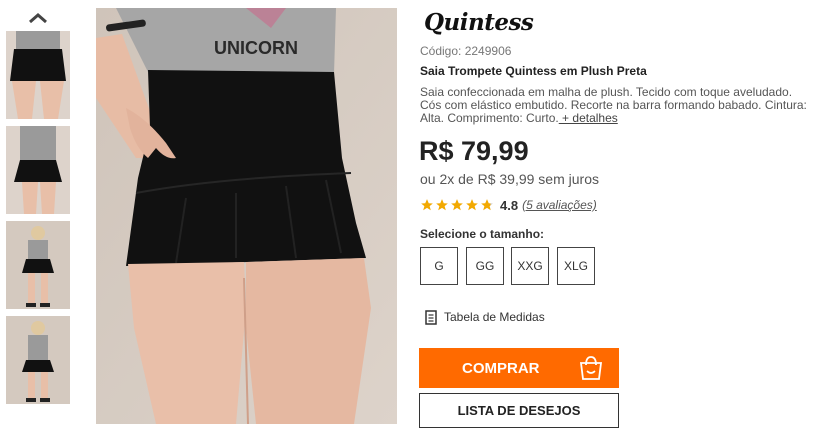  I want to click on buy-button: COMPRAR, so click(519, 368).